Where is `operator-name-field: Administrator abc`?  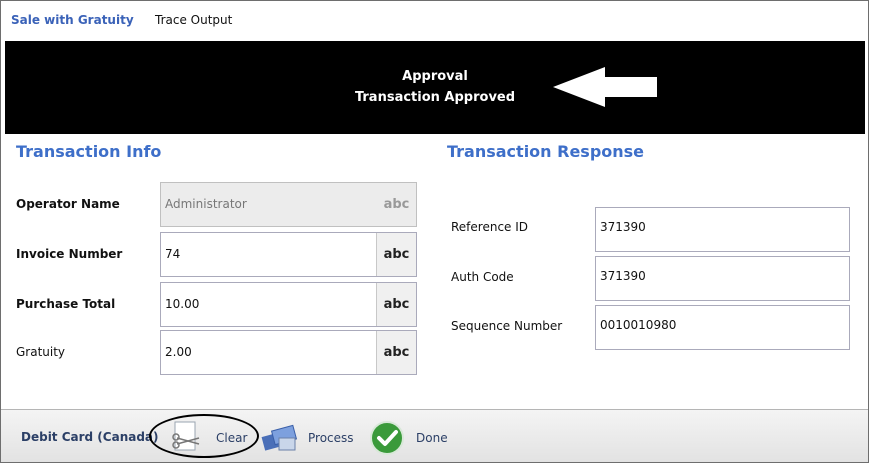
operator-name-field: Administrator abc is located at coordinates (288, 204).